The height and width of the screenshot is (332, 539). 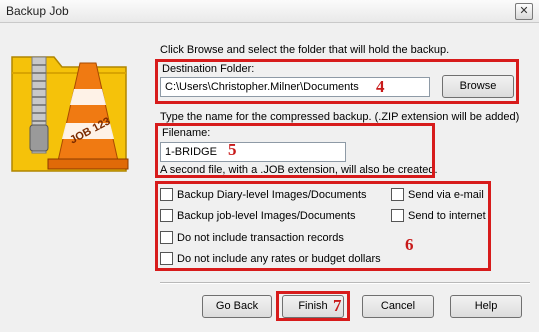 I want to click on title-bar: Backup Job ✕, so click(x=269, y=11).